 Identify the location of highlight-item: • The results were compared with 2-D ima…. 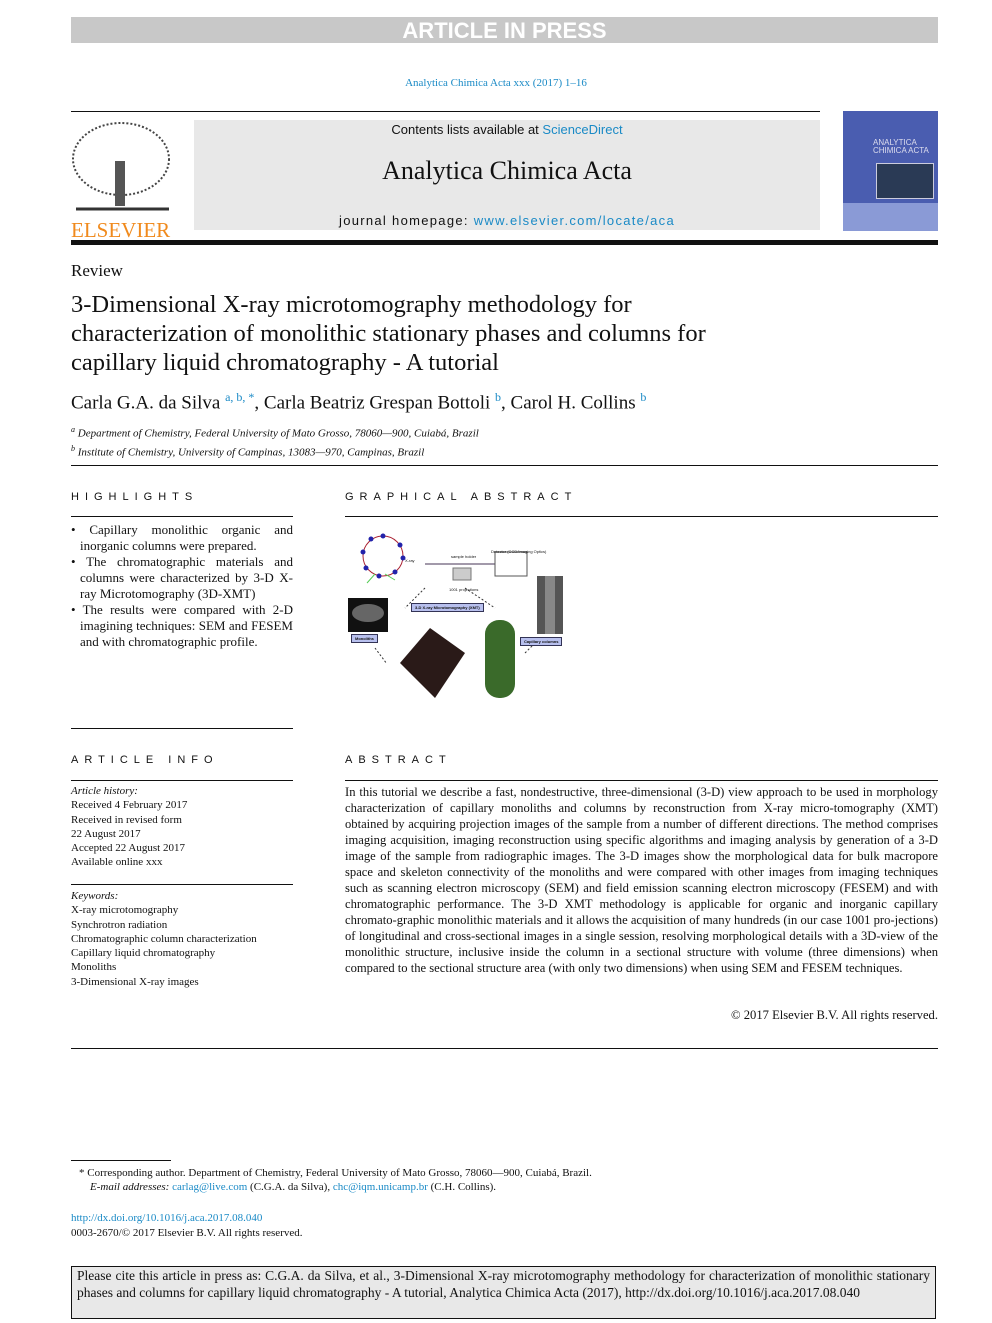
(182, 625).